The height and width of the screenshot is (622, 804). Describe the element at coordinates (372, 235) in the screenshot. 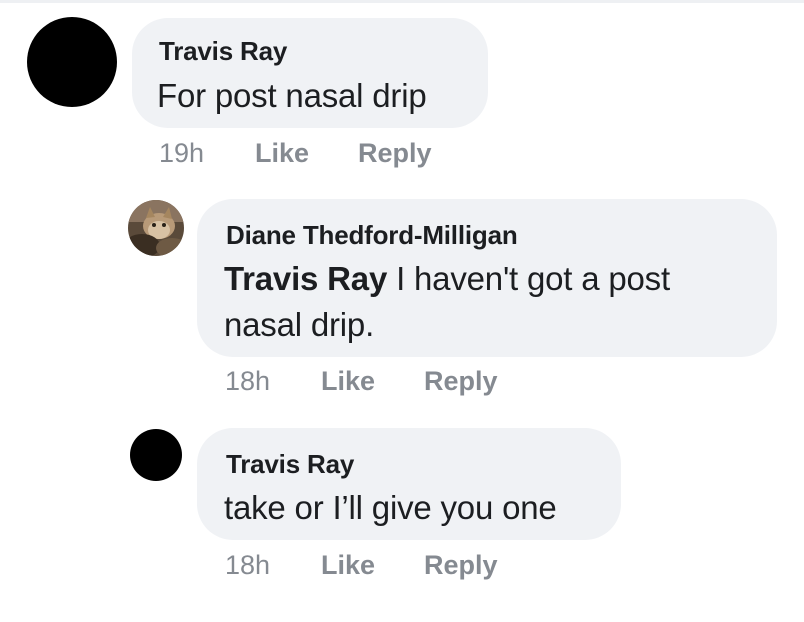

I see `comment-author: Diane Thedford-Milligan` at that location.